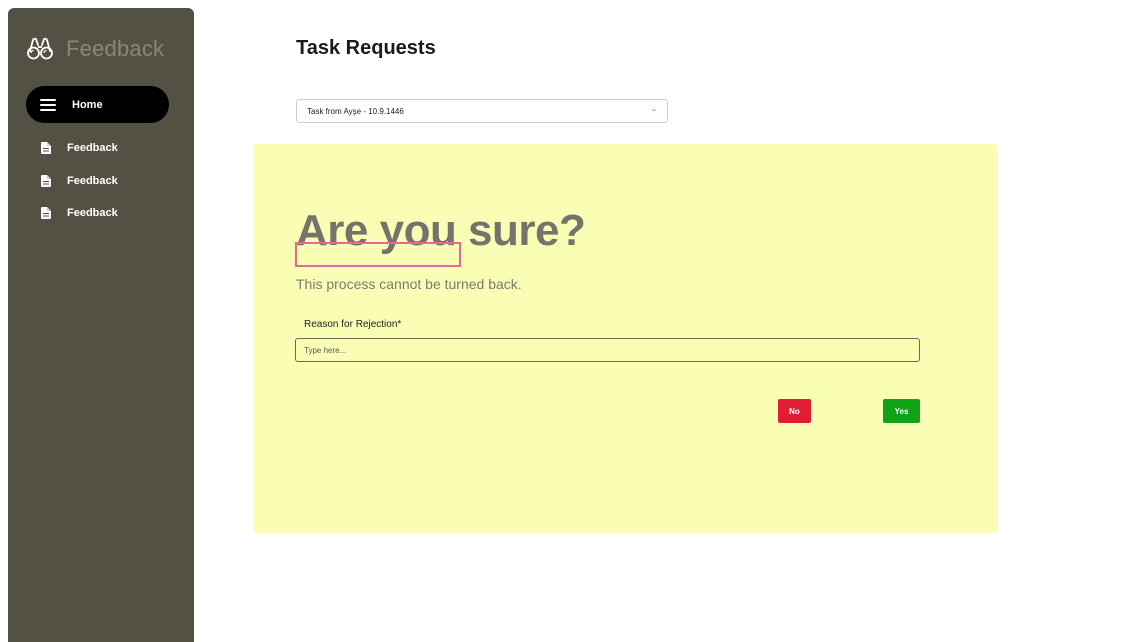 The width and height of the screenshot is (1124, 642). I want to click on page-title: Task Requests, so click(366, 48).